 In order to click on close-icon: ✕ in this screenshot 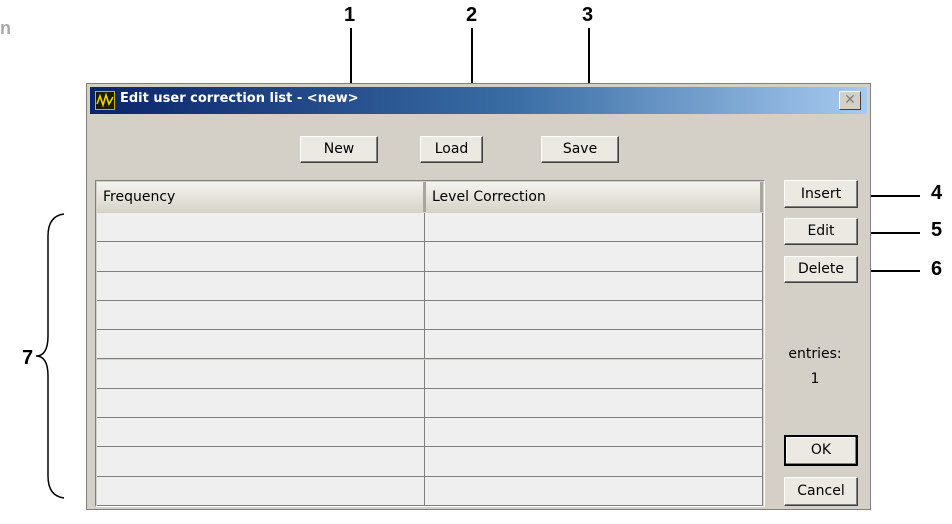, I will do `click(850, 100)`.